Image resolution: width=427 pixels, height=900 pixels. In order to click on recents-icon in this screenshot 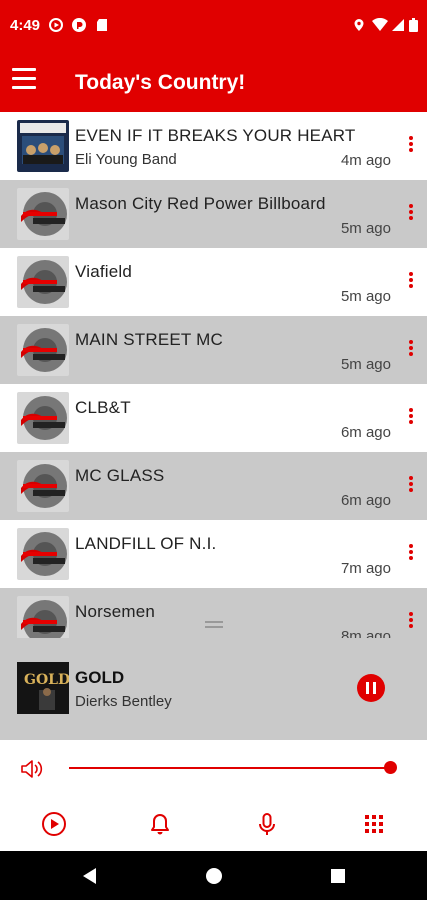, I will do `click(338, 876)`.